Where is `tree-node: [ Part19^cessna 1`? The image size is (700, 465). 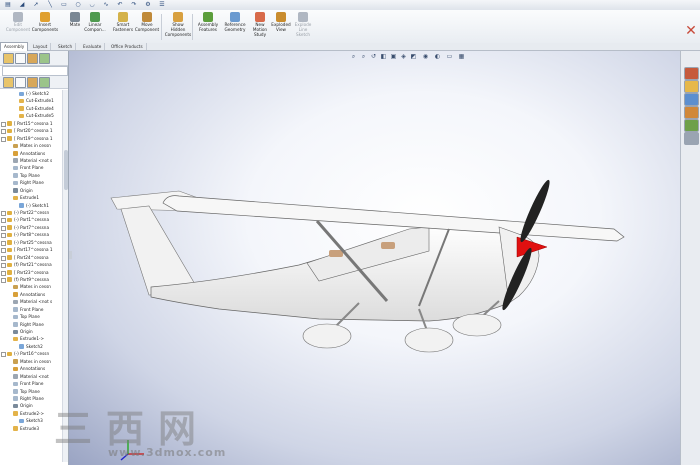
tree-node: [ Part19^cessna 1 is located at coordinates (31, 138).